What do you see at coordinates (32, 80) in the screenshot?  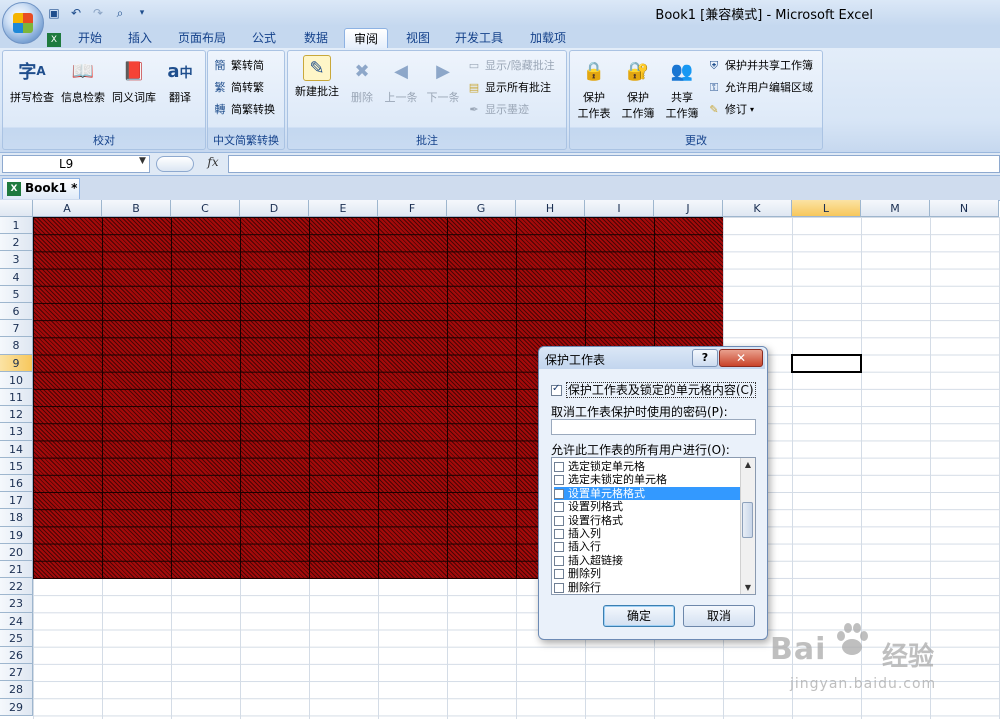 I see `spell-check-button: 字A 拼写检查` at bounding box center [32, 80].